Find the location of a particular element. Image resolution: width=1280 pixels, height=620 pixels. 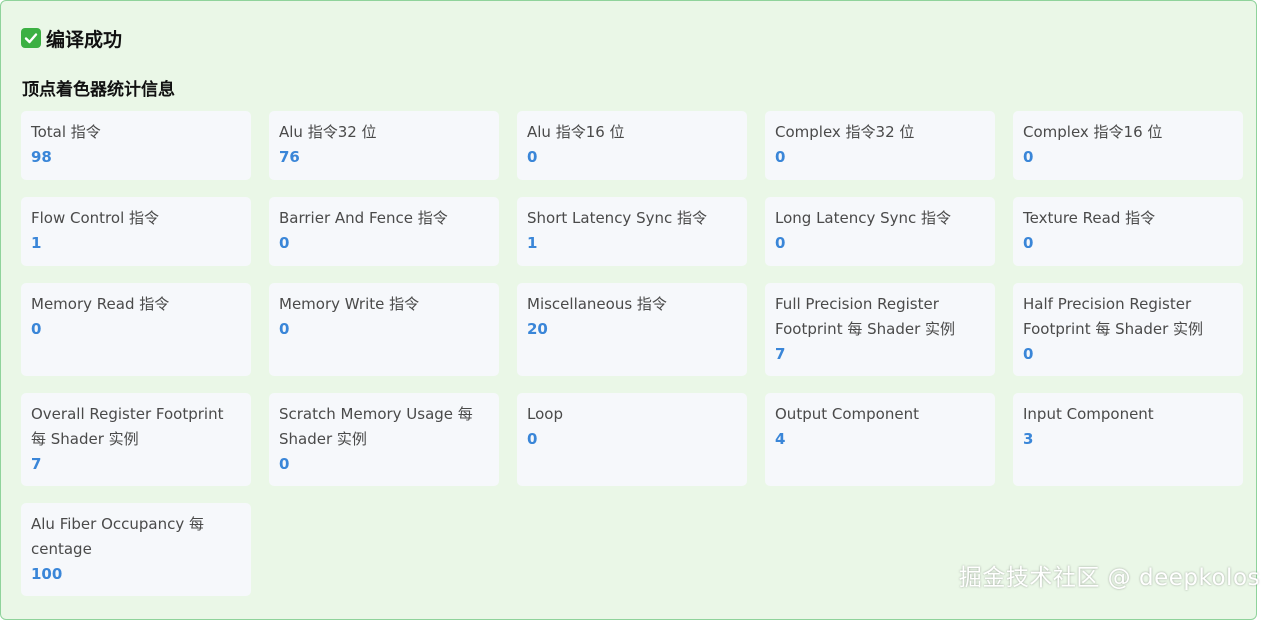

stat-card: Miscellaneous 指令20 is located at coordinates (632, 329).